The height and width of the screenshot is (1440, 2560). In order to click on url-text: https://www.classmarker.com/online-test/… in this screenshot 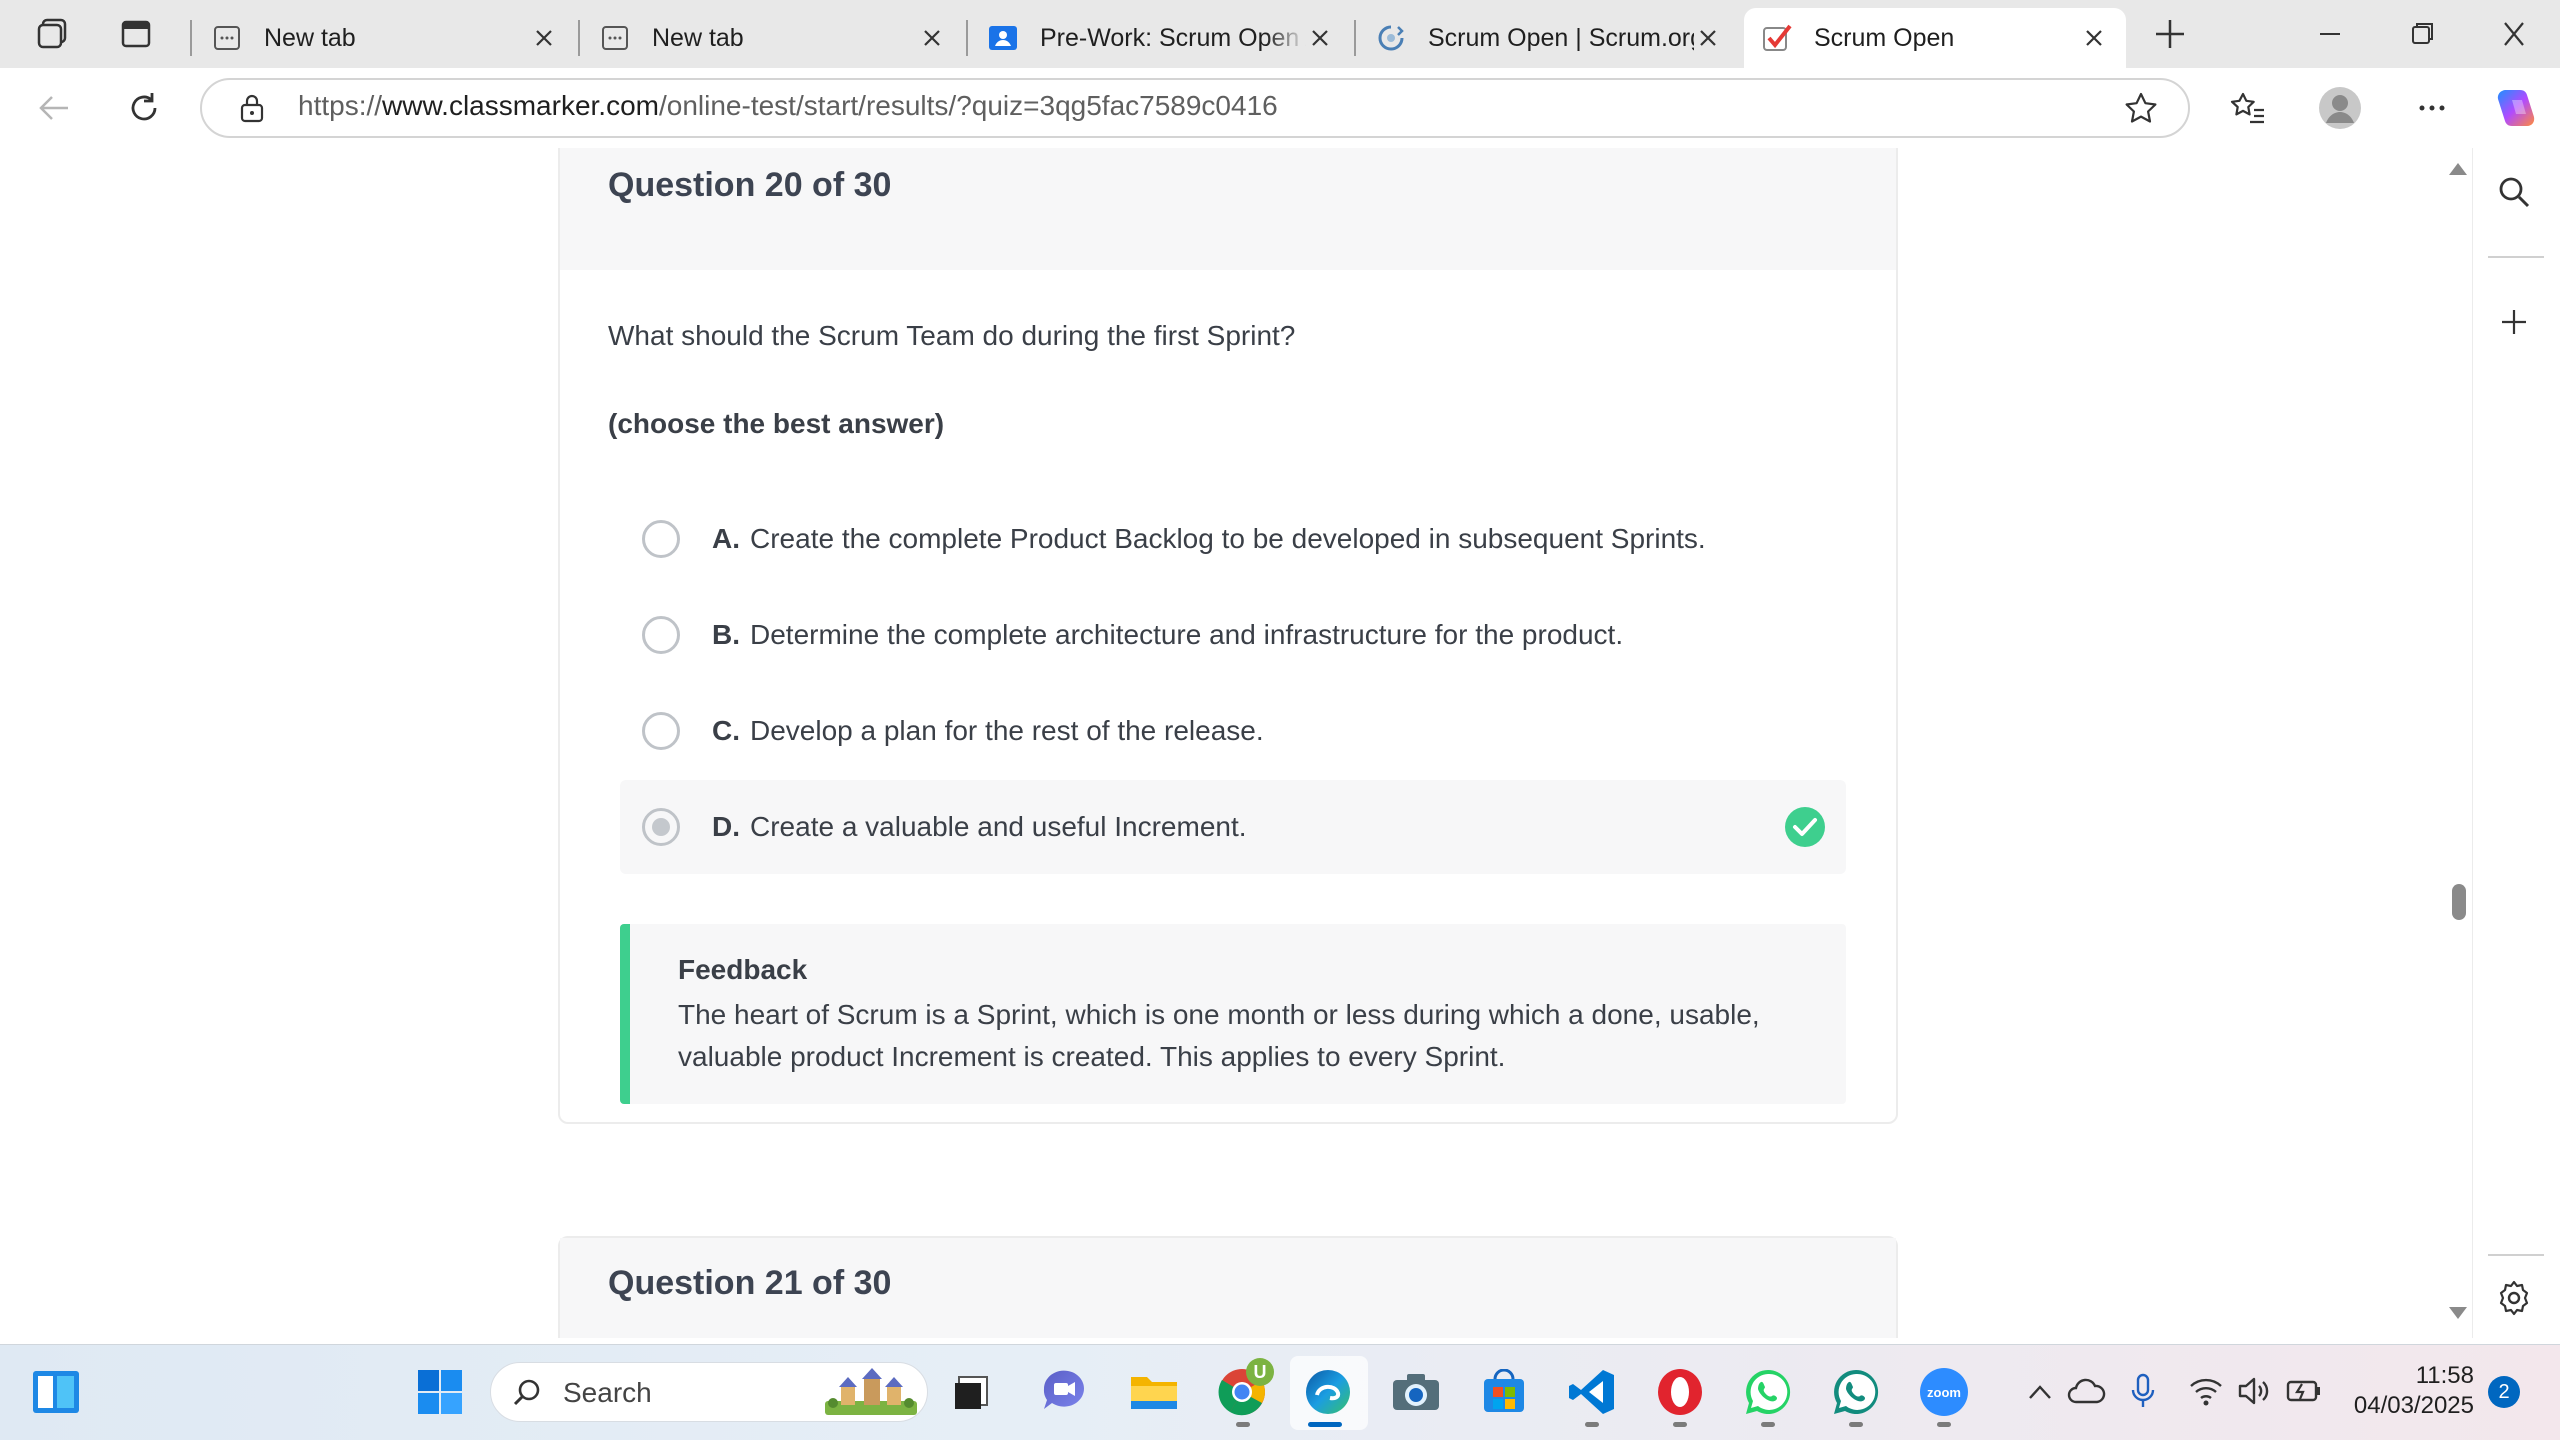, I will do `click(788, 106)`.